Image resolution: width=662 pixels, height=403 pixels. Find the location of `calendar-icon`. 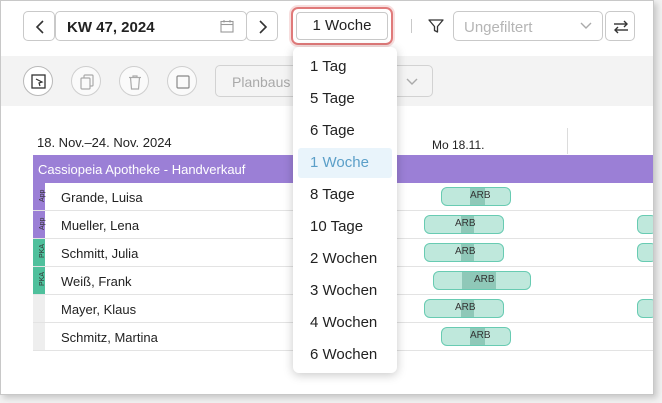

calendar-icon is located at coordinates (227, 26).